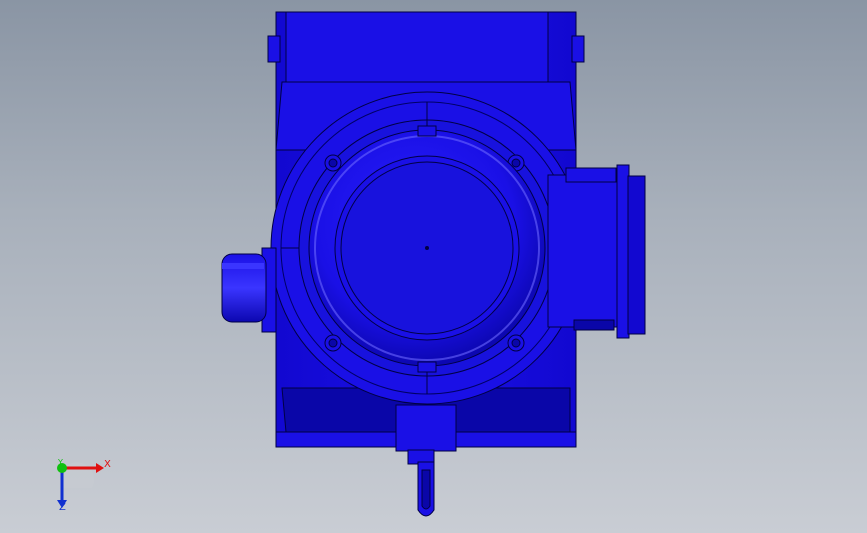  What do you see at coordinates (636, 255) in the screenshot?
I see `input-flange-face` at bounding box center [636, 255].